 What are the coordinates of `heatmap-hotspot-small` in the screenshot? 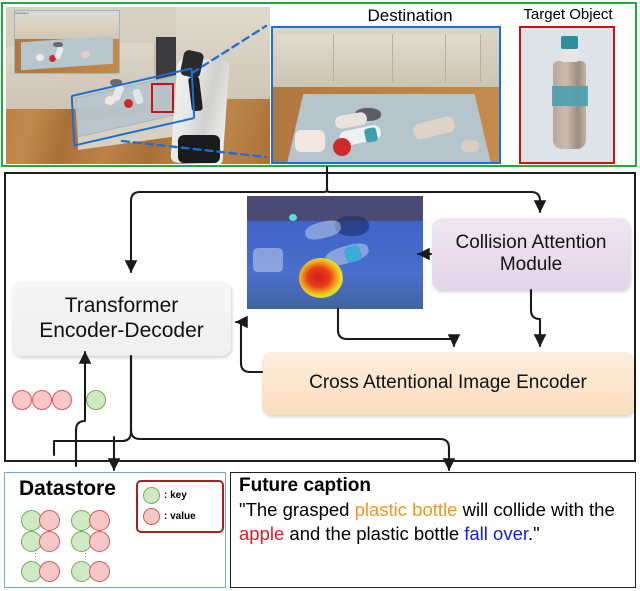 It's located at (293, 217).